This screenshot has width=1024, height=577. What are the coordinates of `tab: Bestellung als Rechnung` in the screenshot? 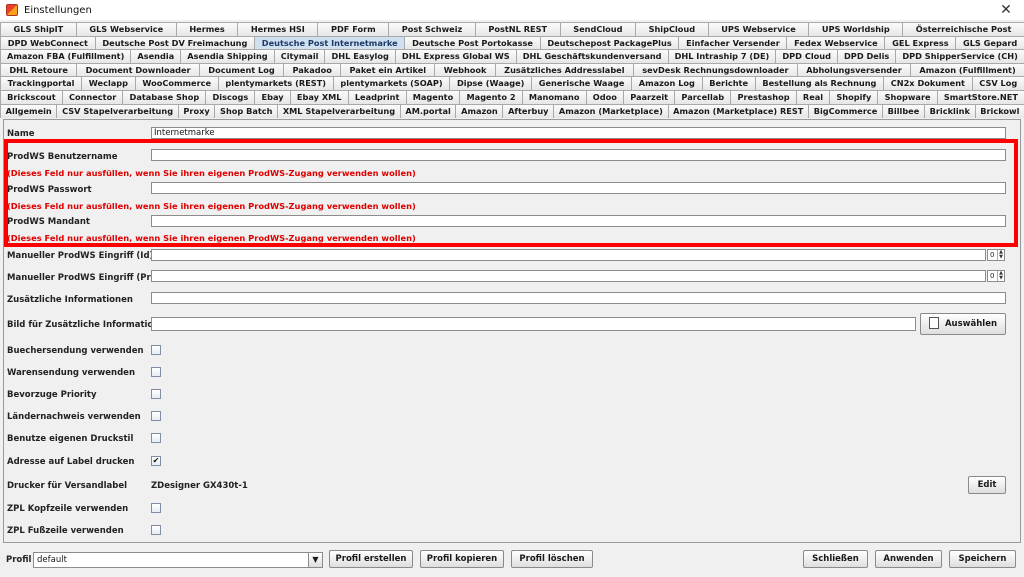 It's located at (819, 83).